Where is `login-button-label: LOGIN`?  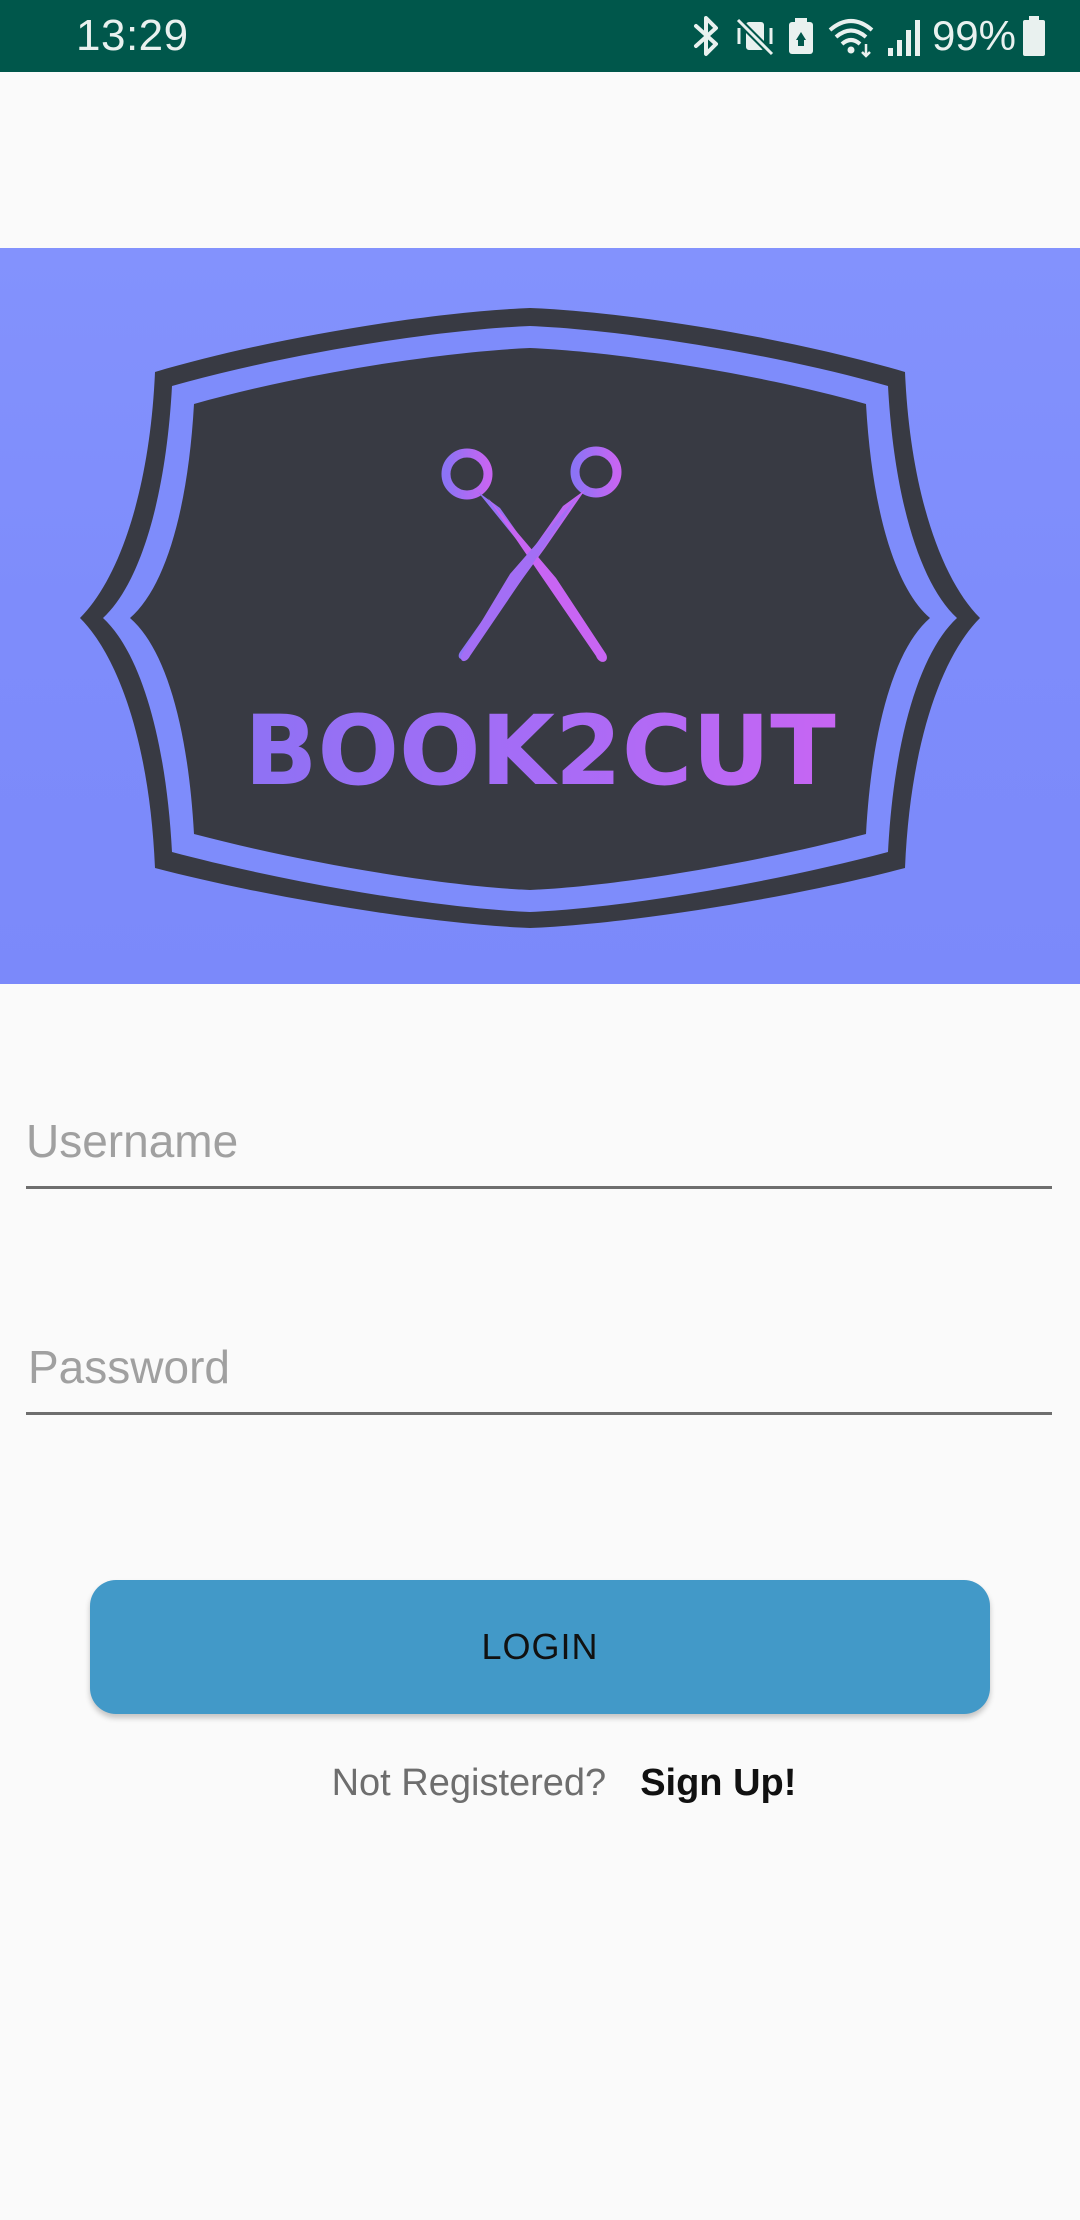 login-button-label: LOGIN is located at coordinates (540, 1646).